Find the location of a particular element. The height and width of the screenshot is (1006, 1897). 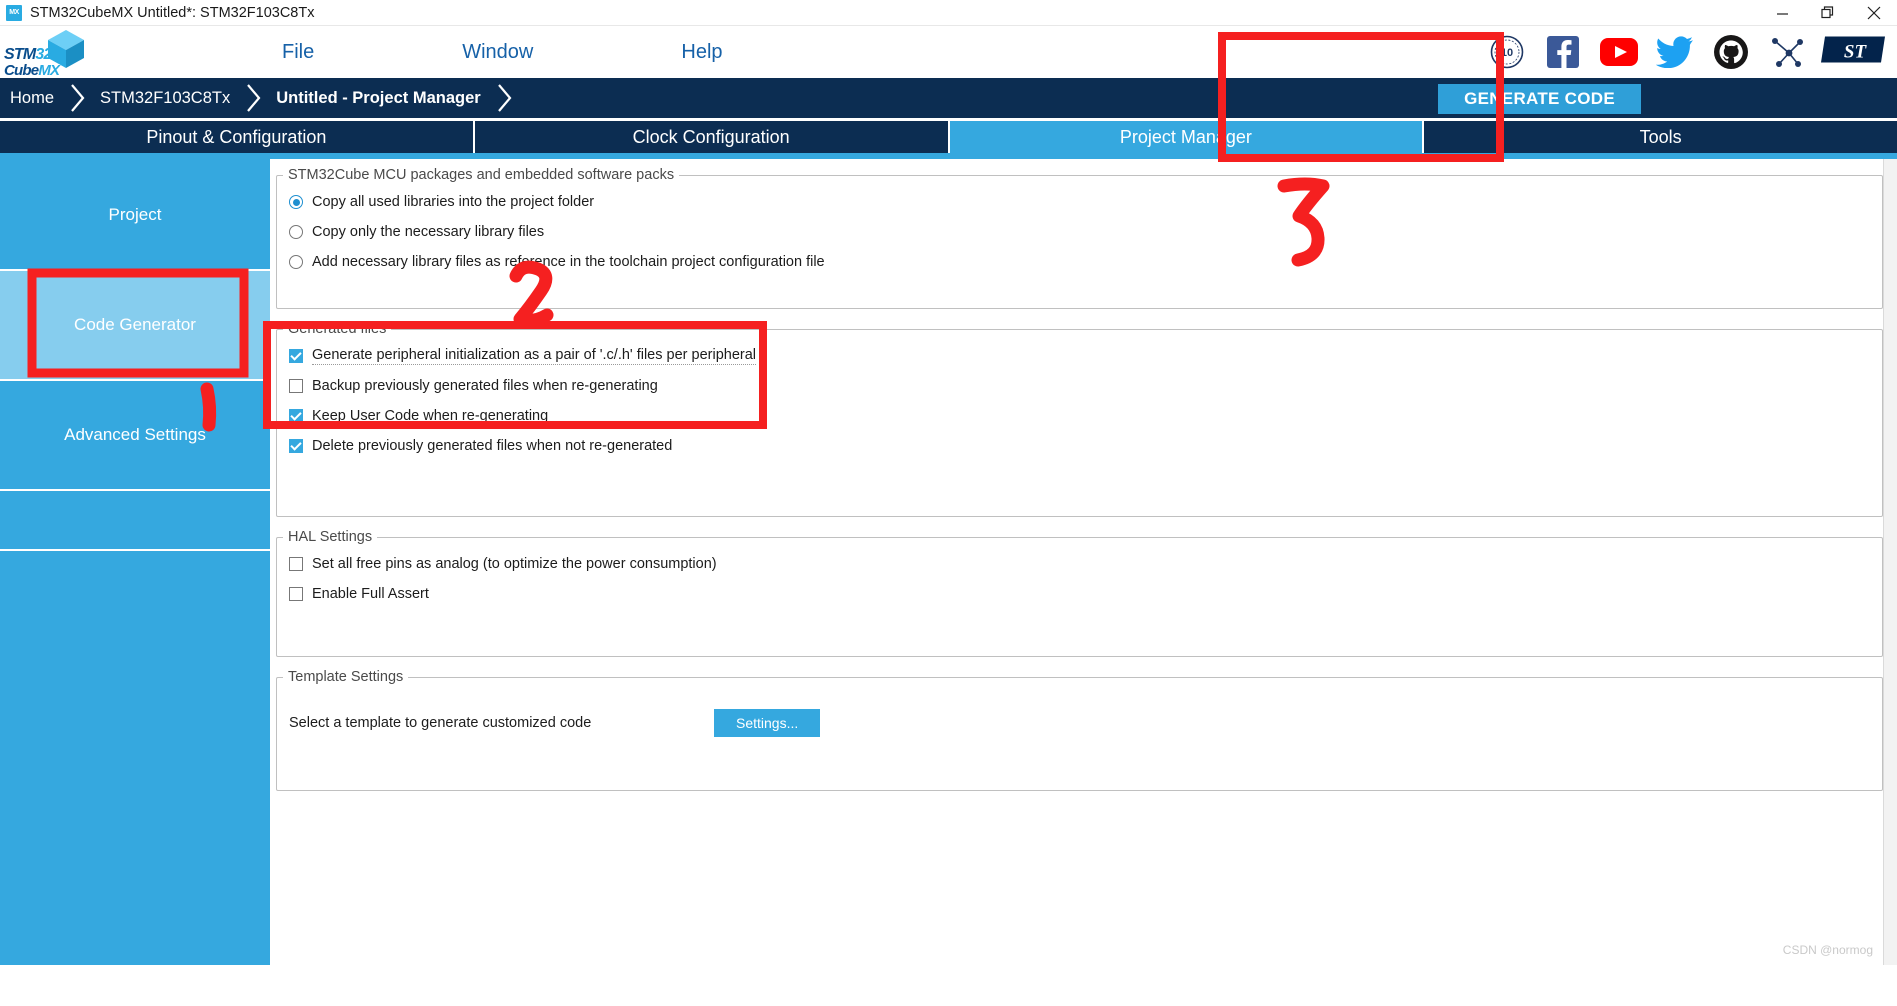

window-title: STM32CubeMX Untitled*: STM32F103C8Tx is located at coordinates (172, 12).